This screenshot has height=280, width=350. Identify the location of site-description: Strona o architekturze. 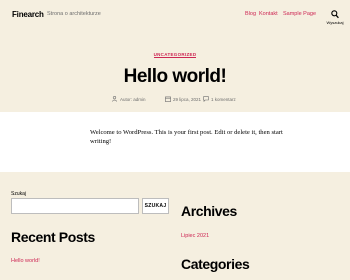
(74, 14).